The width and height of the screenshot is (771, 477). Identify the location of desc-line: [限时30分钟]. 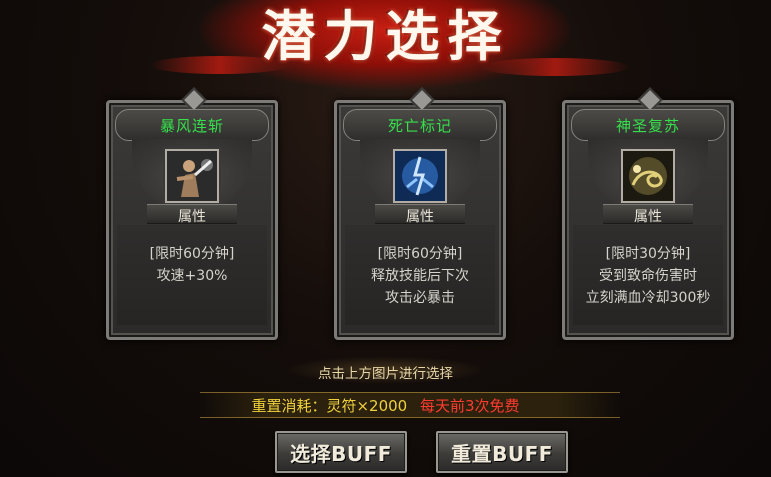
(648, 254).